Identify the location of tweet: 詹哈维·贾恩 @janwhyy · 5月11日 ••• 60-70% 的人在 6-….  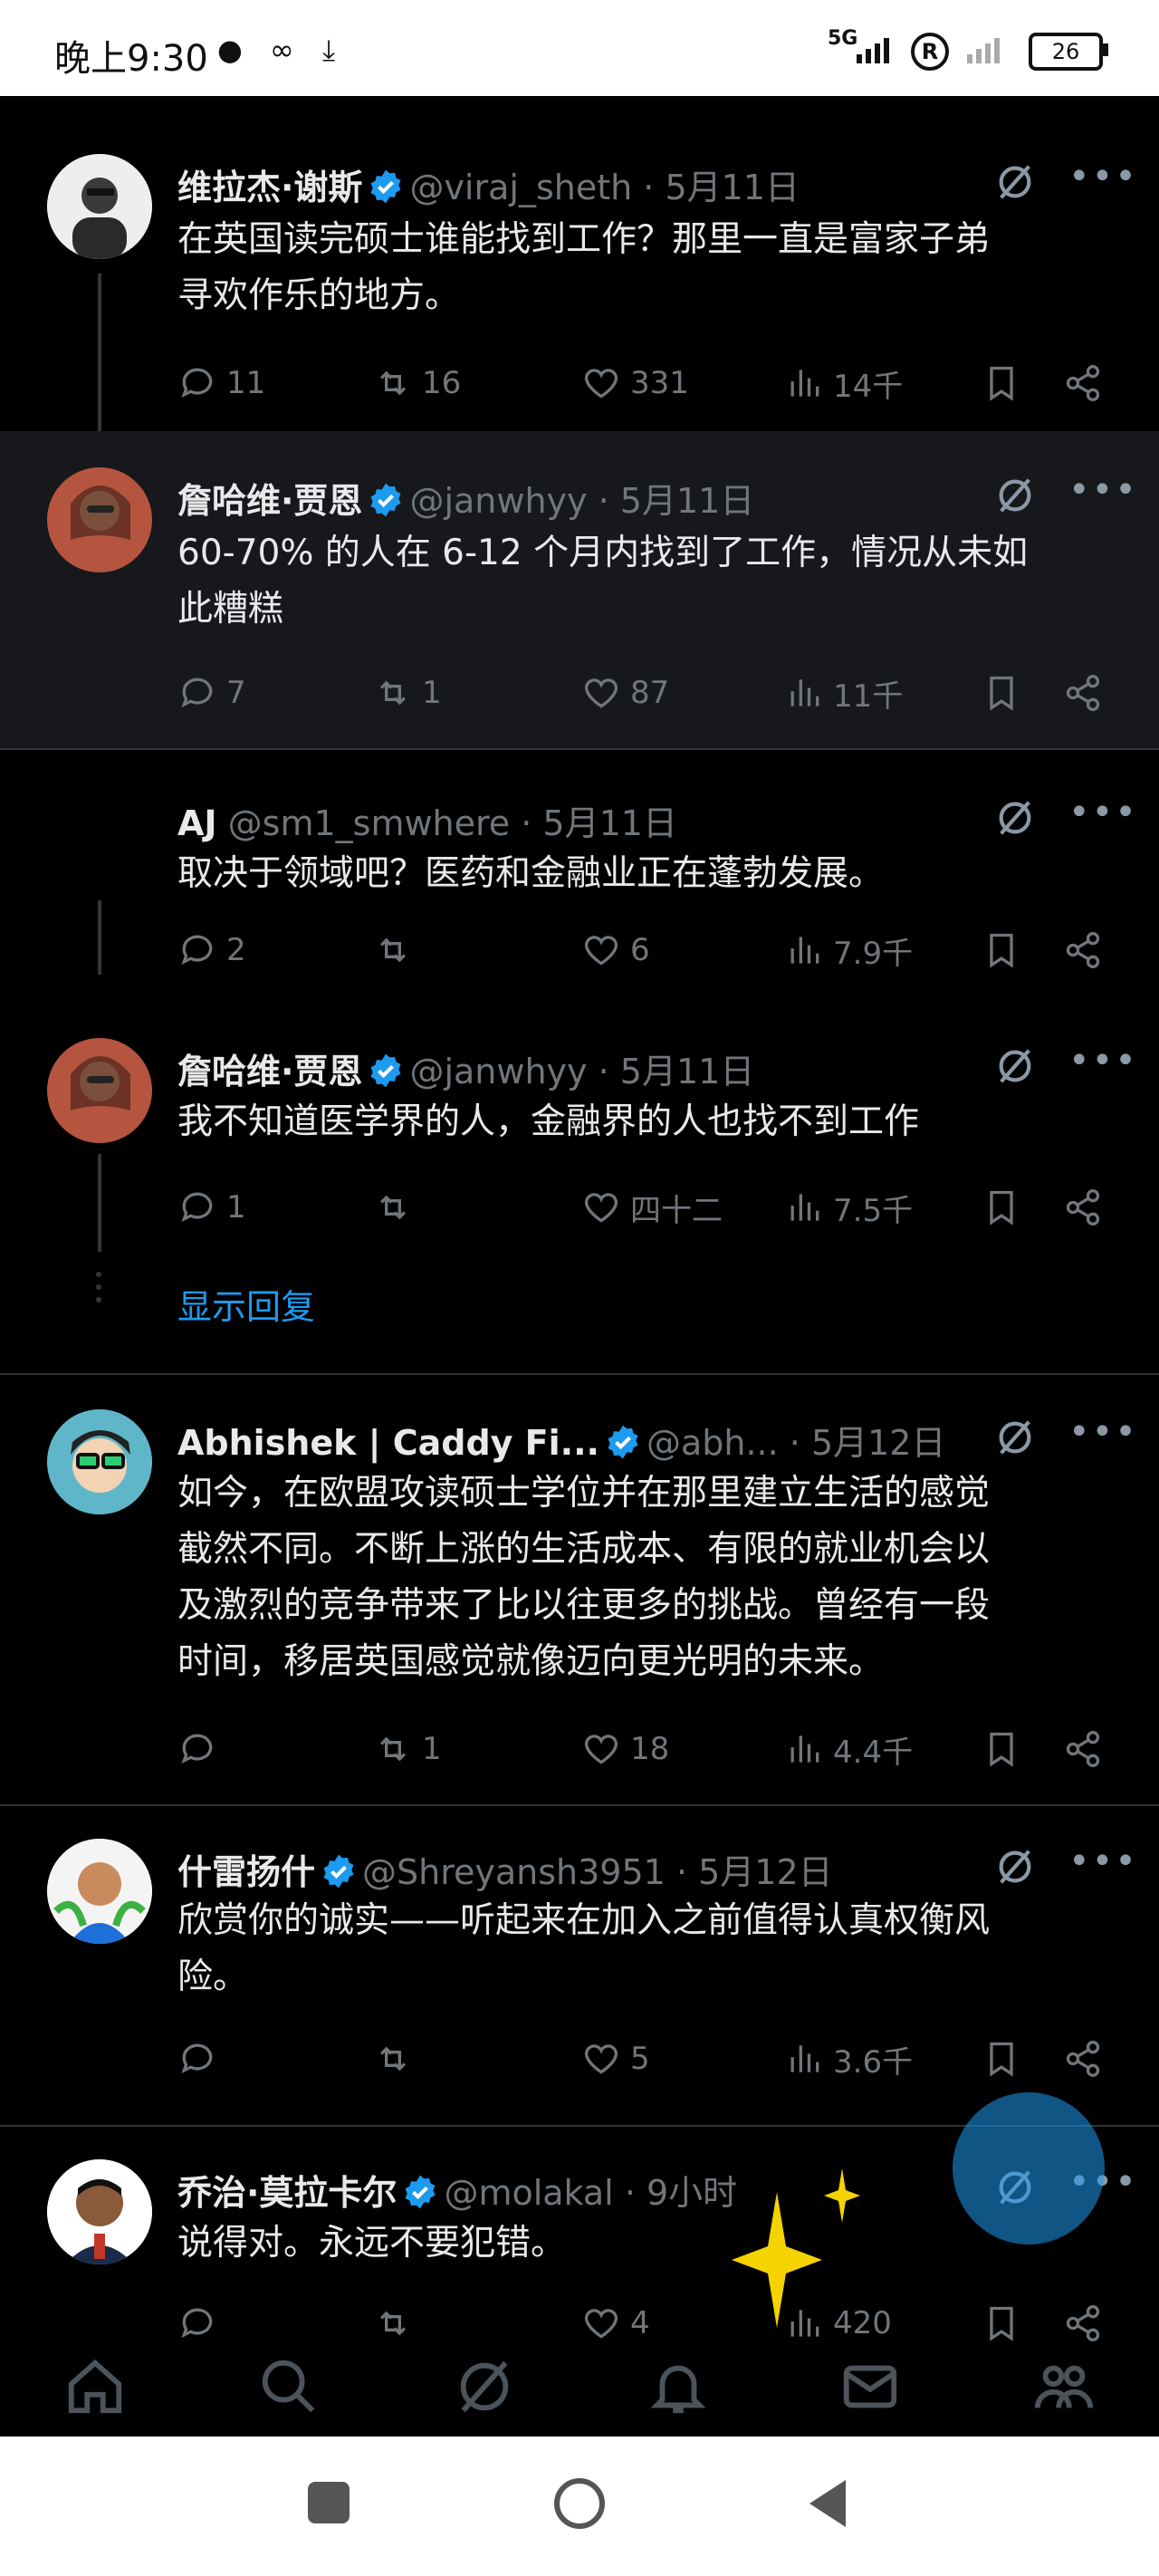
(579, 590).